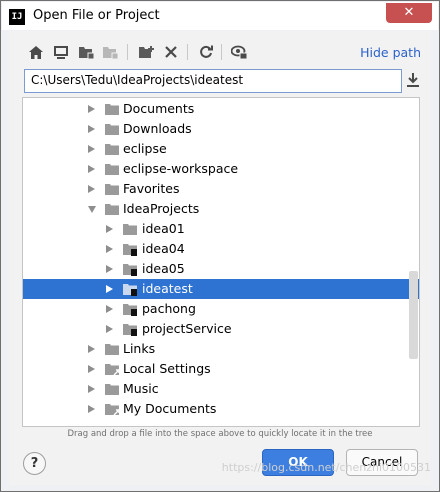 This screenshot has width=440, height=492. What do you see at coordinates (220, 16) in the screenshot?
I see `title-bar: IJ Open File or Project ✕` at bounding box center [220, 16].